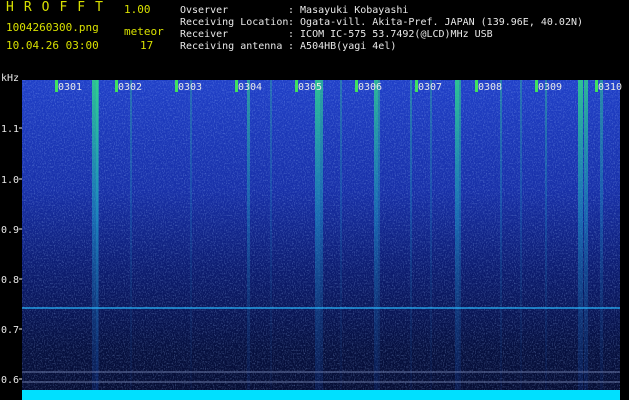  I want to click on y-tick-label: 0.6, so click(10, 380).